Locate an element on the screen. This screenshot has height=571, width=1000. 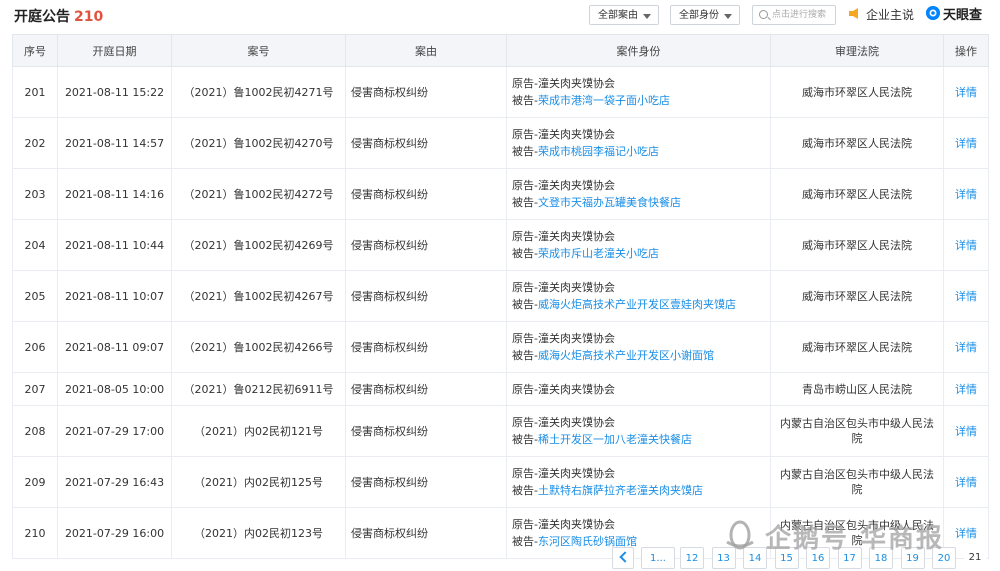
cell-role: 原告-潼关肉夹馍协会 被告-稀土开发区一加八老潼关快餐店 is located at coordinates (638, 431).